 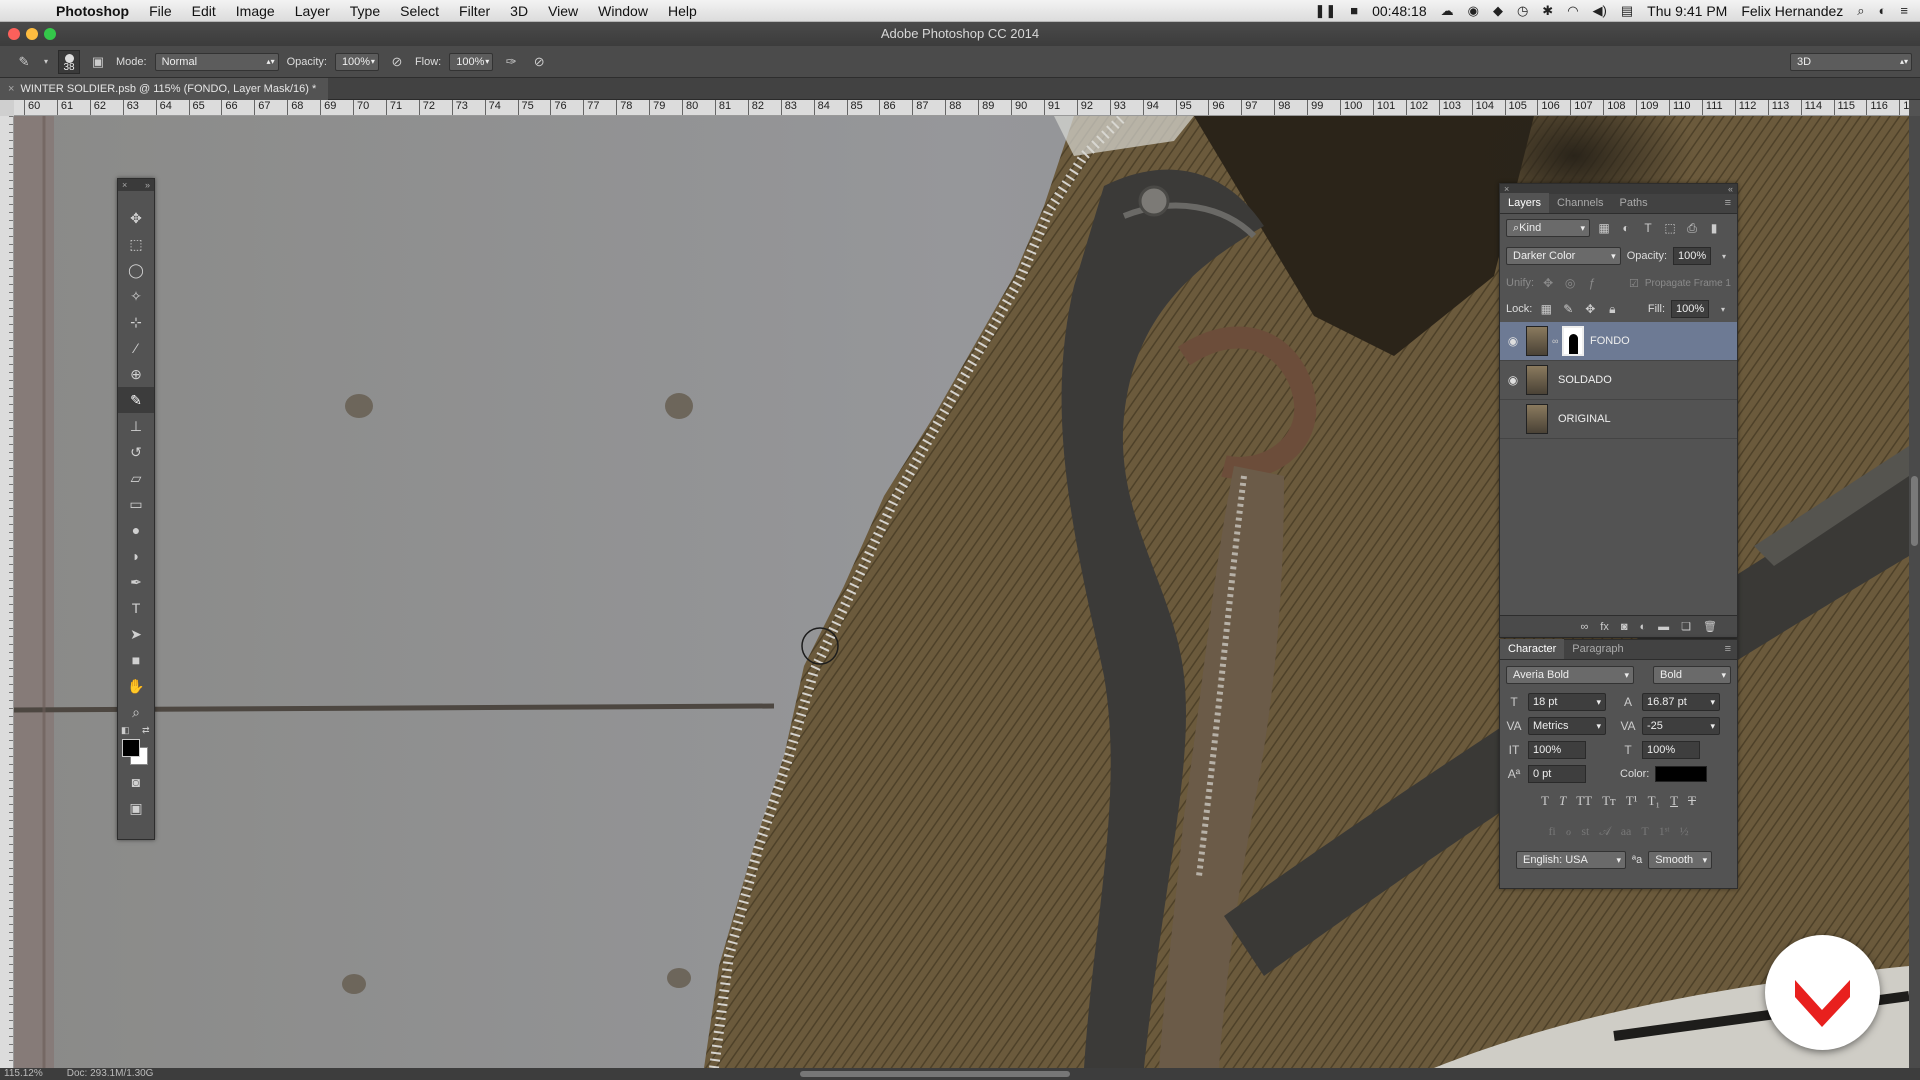 I want to click on layer-name: FONDO, so click(x=1610, y=341).